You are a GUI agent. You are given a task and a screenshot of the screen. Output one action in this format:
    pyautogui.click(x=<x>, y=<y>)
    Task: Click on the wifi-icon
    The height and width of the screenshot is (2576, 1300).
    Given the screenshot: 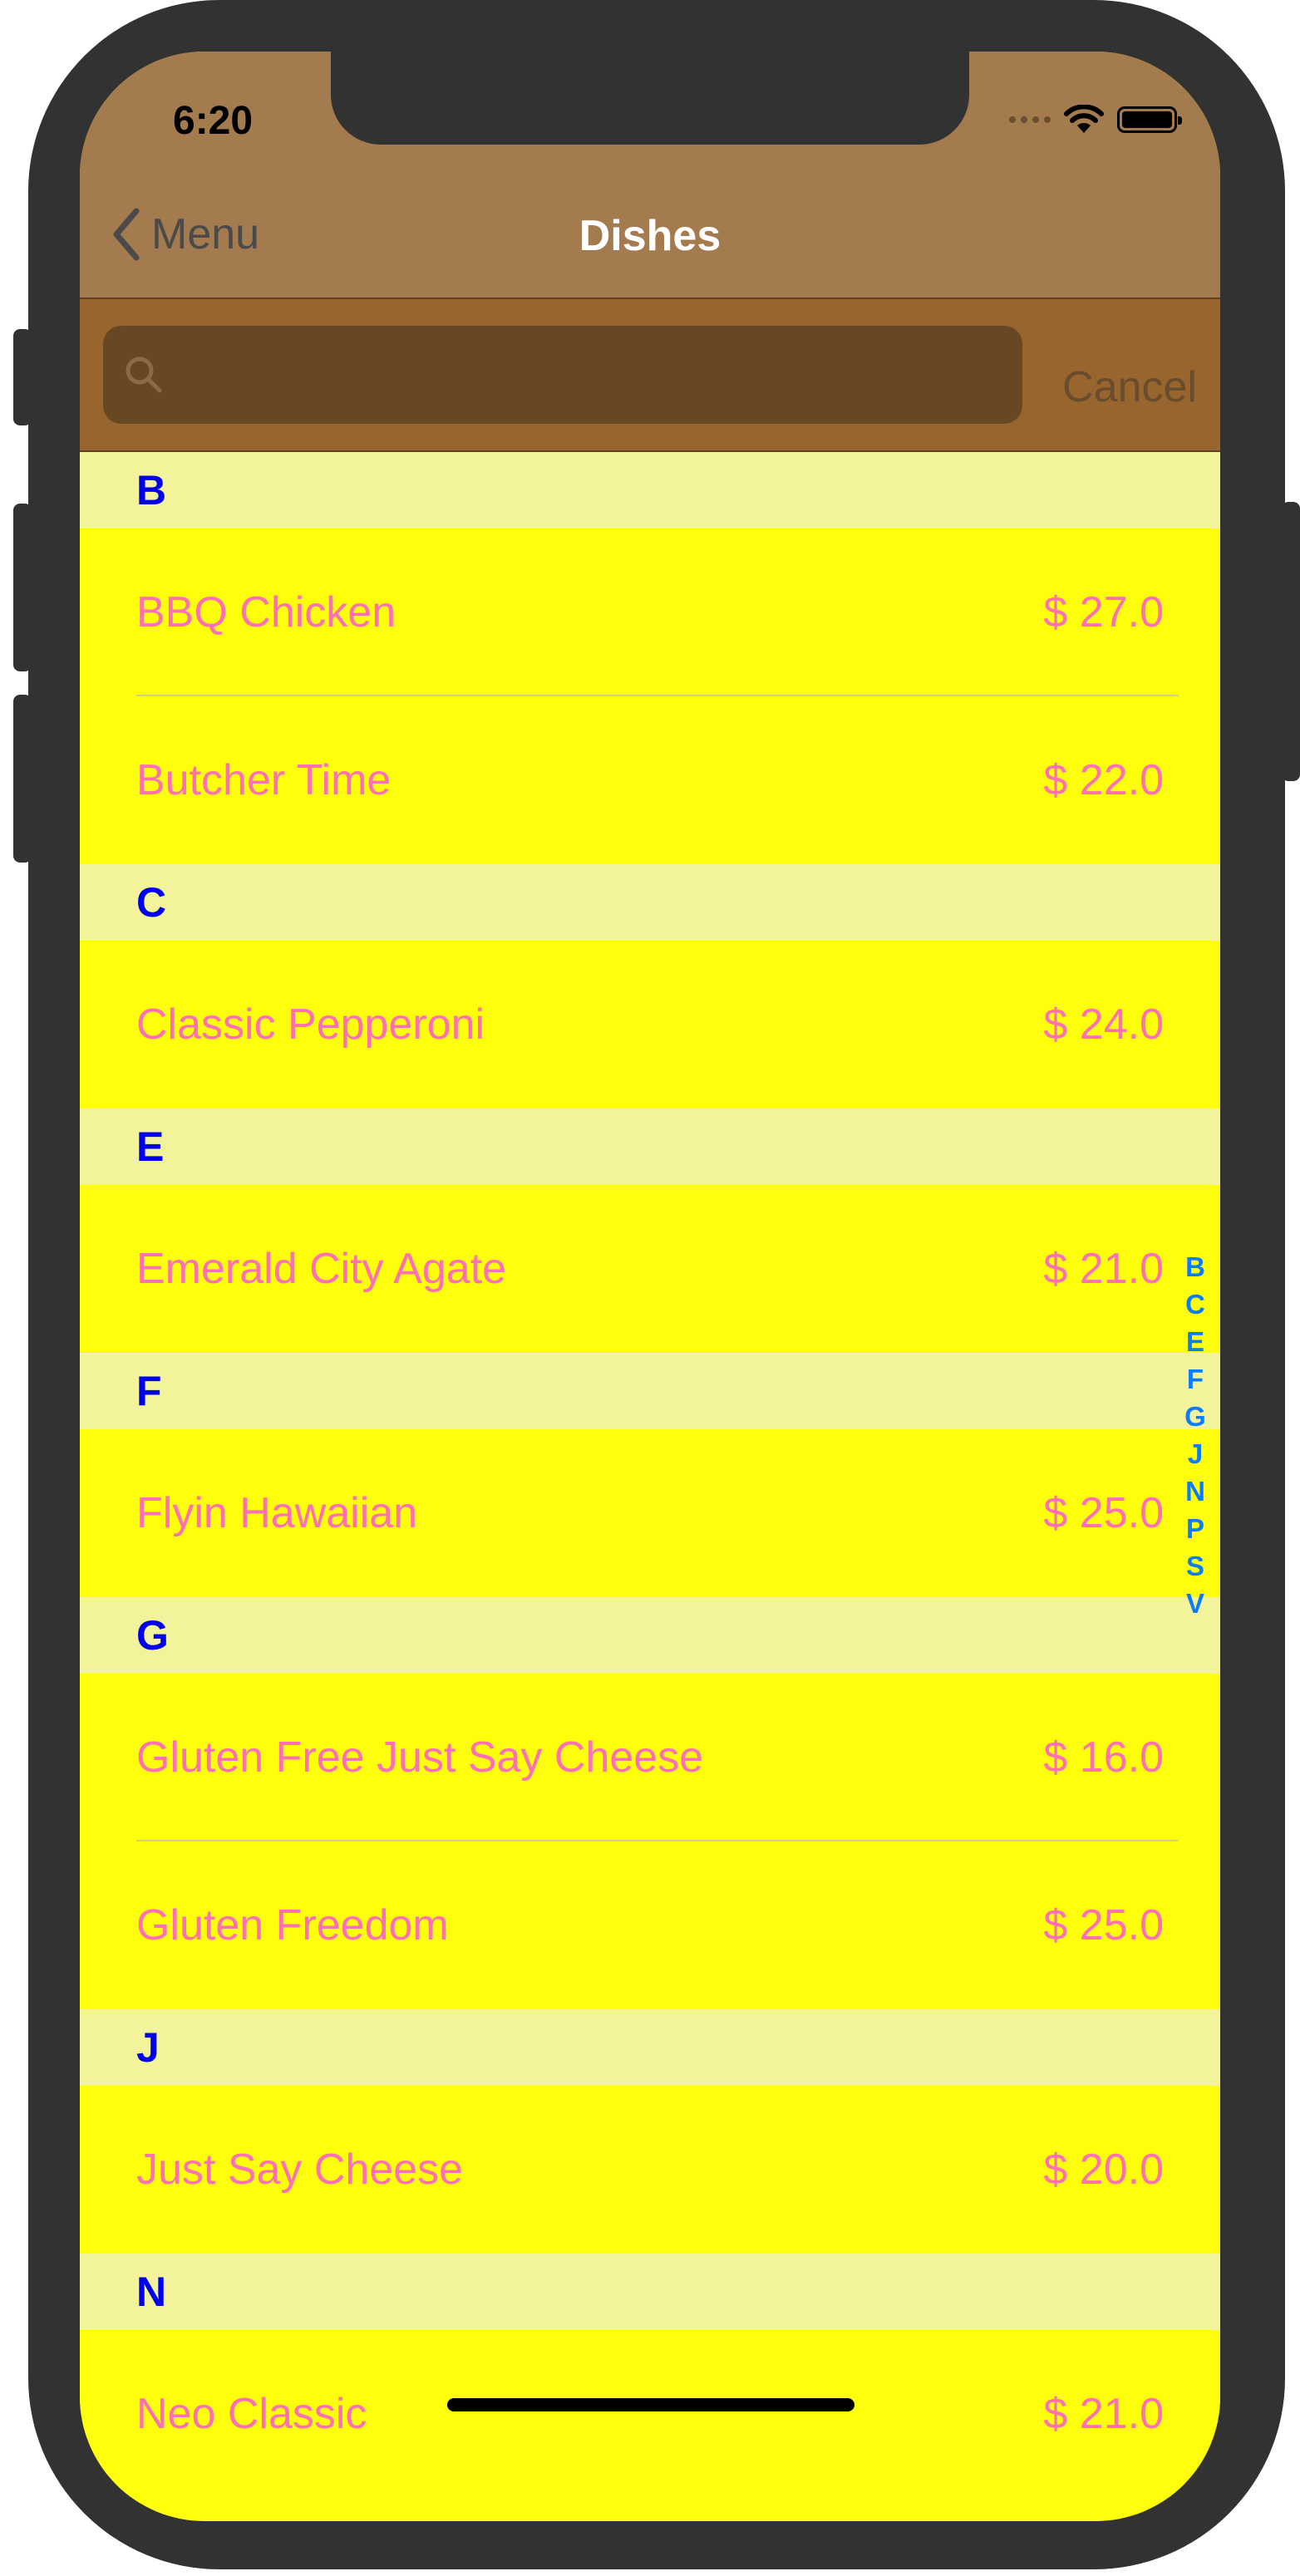 What is the action you would take?
    pyautogui.click(x=1084, y=119)
    